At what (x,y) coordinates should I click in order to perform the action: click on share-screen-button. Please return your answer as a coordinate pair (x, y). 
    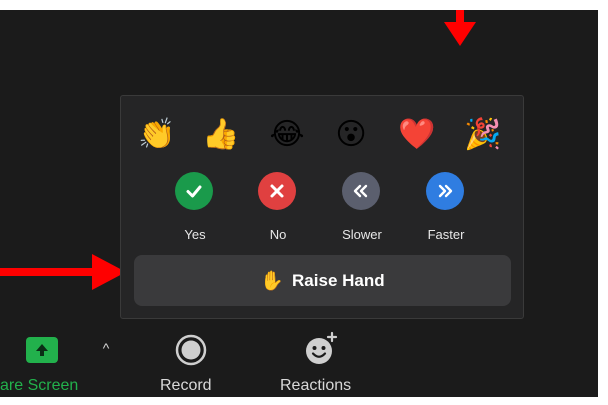
    Looking at the image, I should click on (42, 350).